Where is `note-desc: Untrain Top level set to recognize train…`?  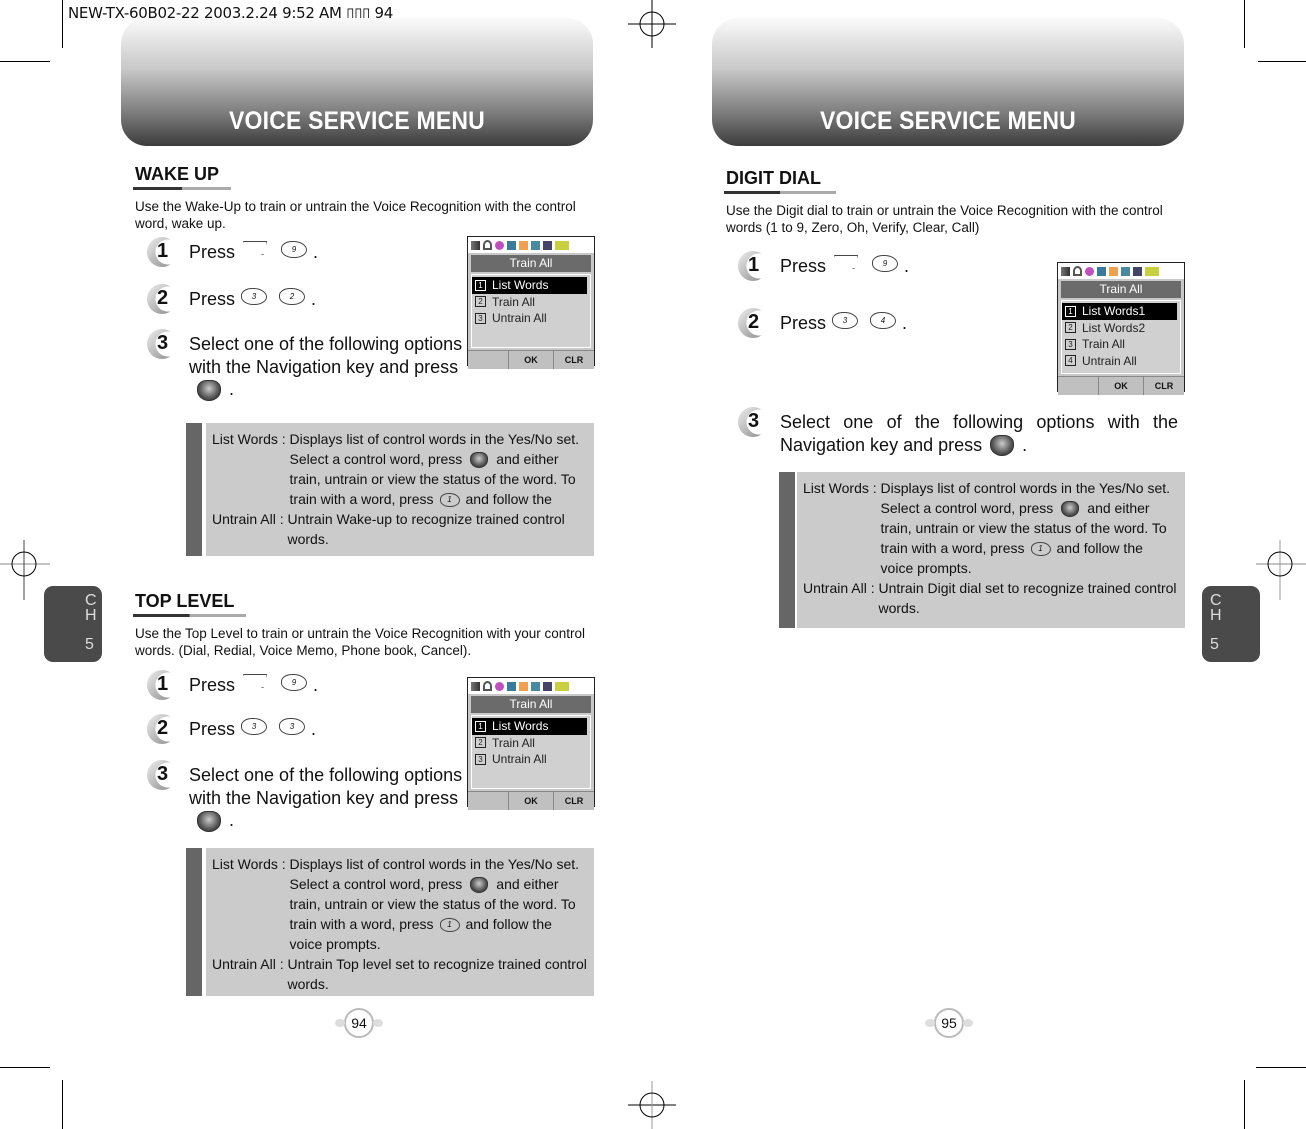 note-desc: Untrain Top level set to recognize train… is located at coordinates (437, 974).